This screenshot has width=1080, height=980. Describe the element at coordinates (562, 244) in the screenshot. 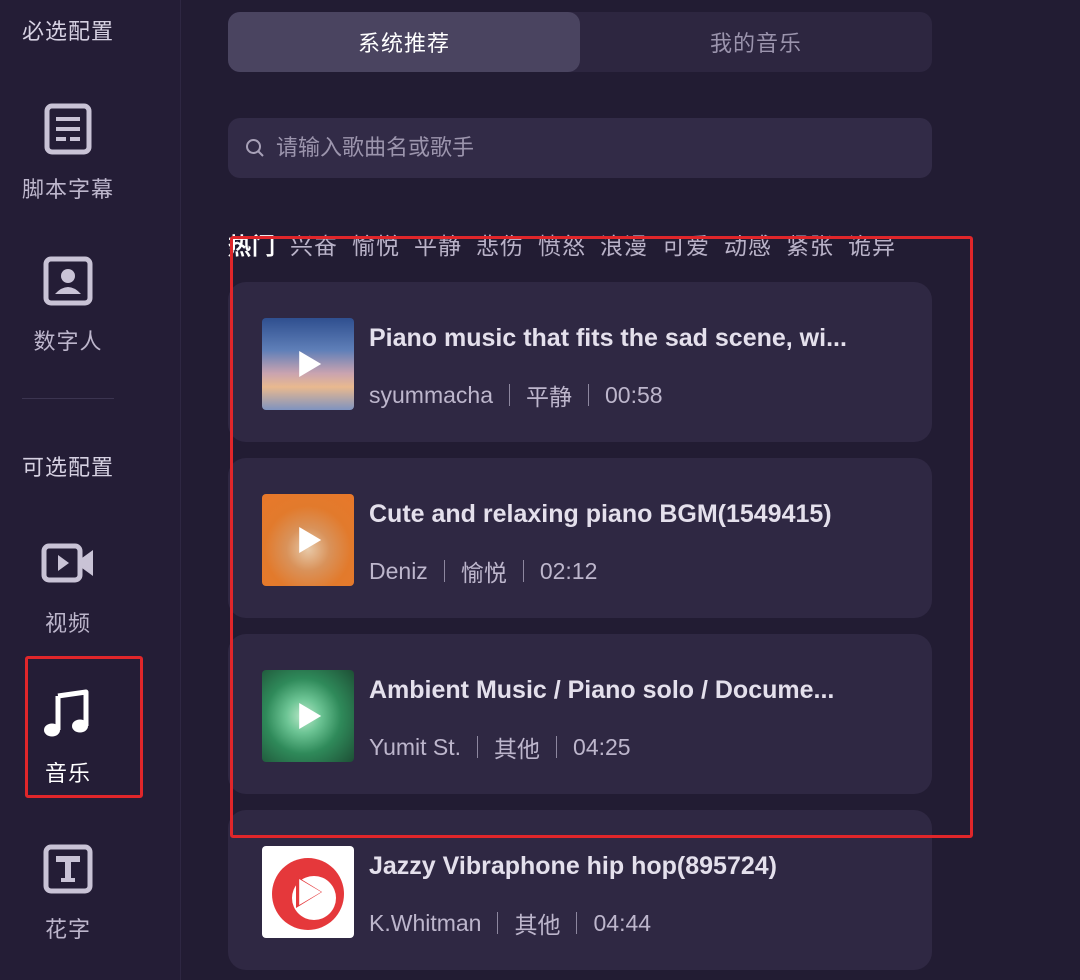

I see `category-angry: 愤怒` at that location.